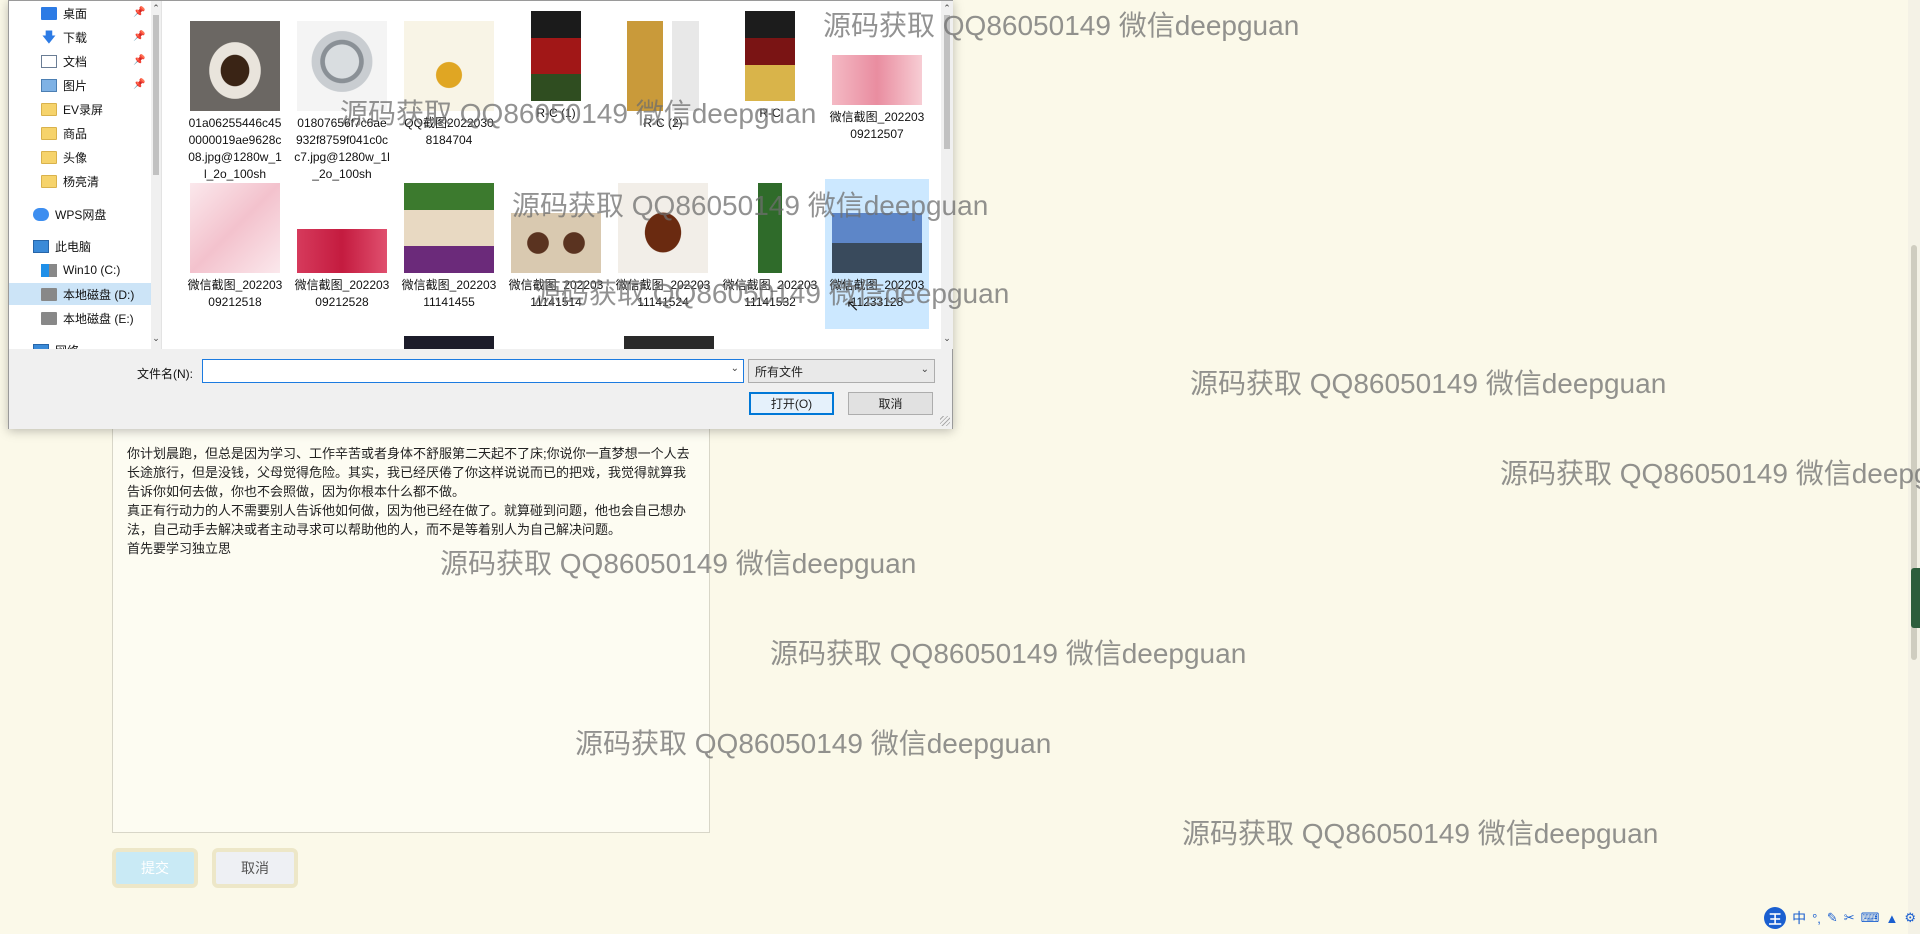  I want to click on download-icon: 🡇, so click(49, 36).